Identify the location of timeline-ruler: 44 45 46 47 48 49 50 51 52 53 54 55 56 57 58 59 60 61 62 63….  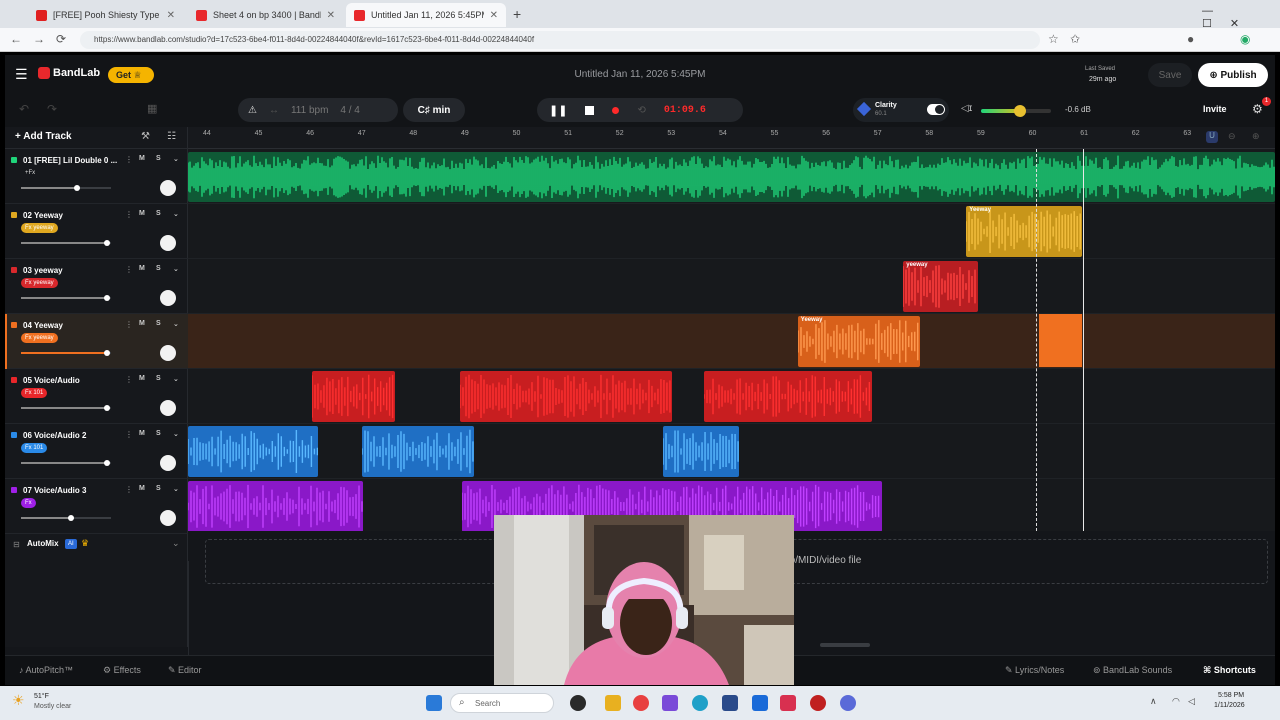
(731, 138).